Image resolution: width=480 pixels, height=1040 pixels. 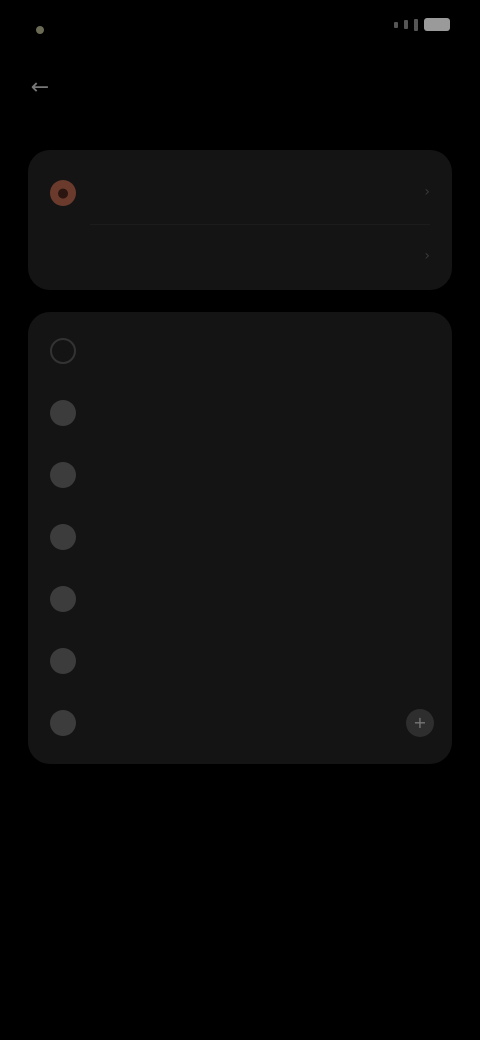 What do you see at coordinates (40, 88) in the screenshot?
I see `back-arrow-icon: ←` at bounding box center [40, 88].